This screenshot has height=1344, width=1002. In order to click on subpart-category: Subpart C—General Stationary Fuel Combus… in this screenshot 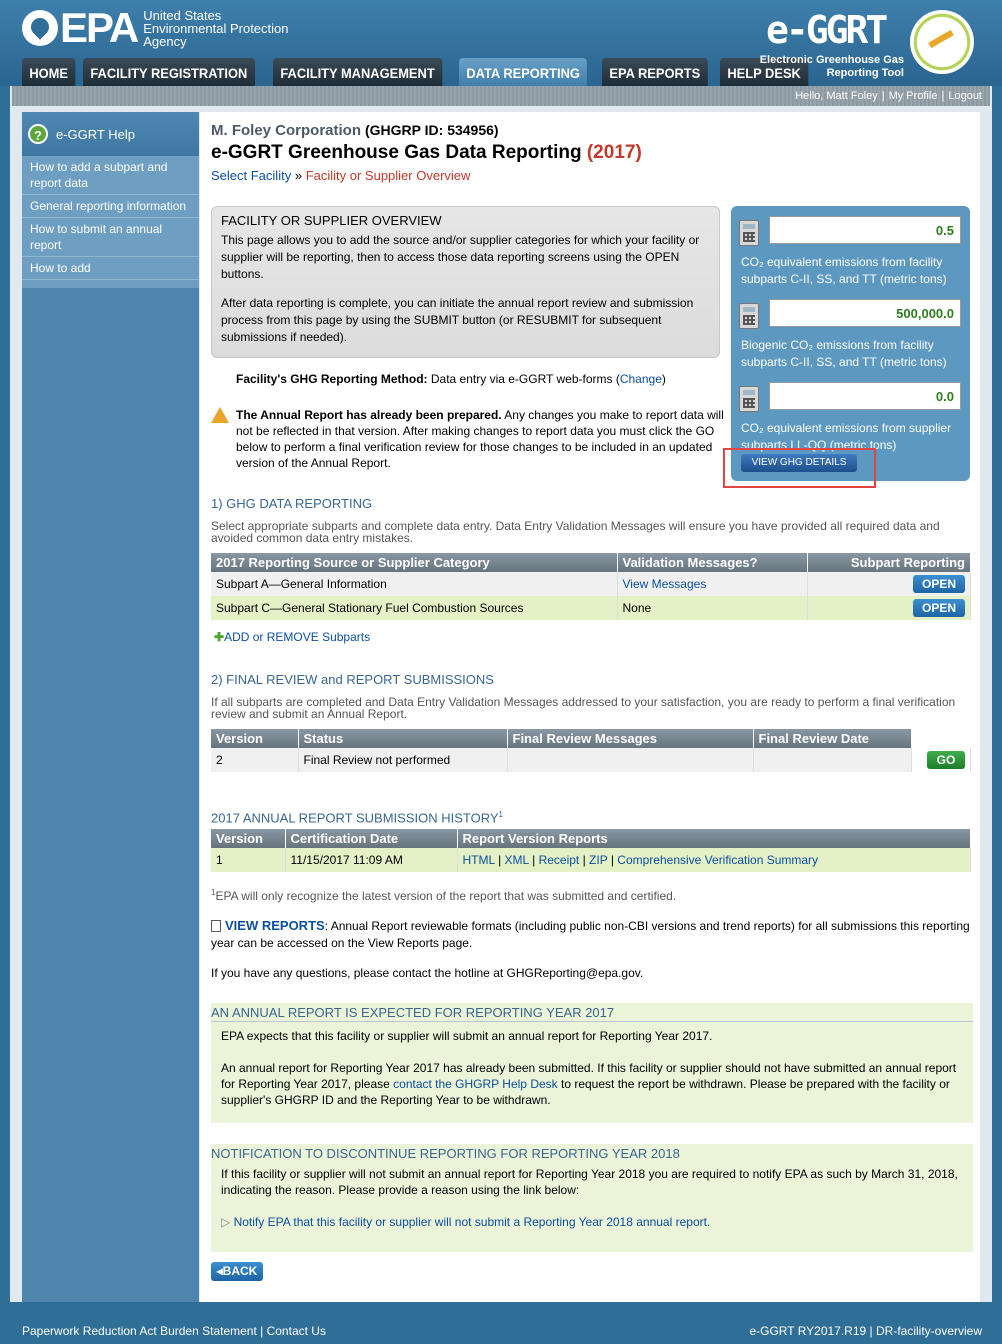, I will do `click(414, 608)`.